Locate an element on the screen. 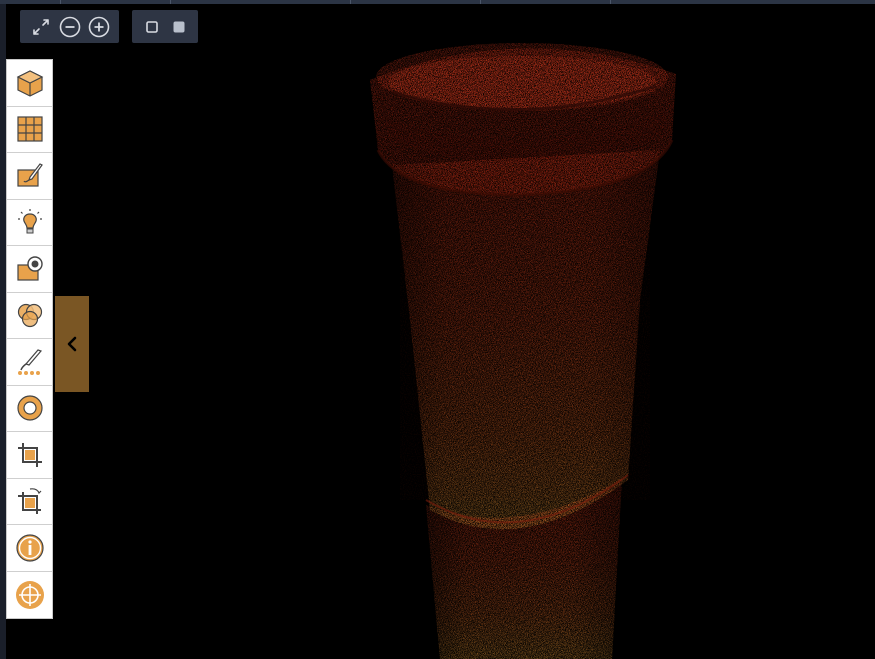  grid-icon is located at coordinates (29, 129).